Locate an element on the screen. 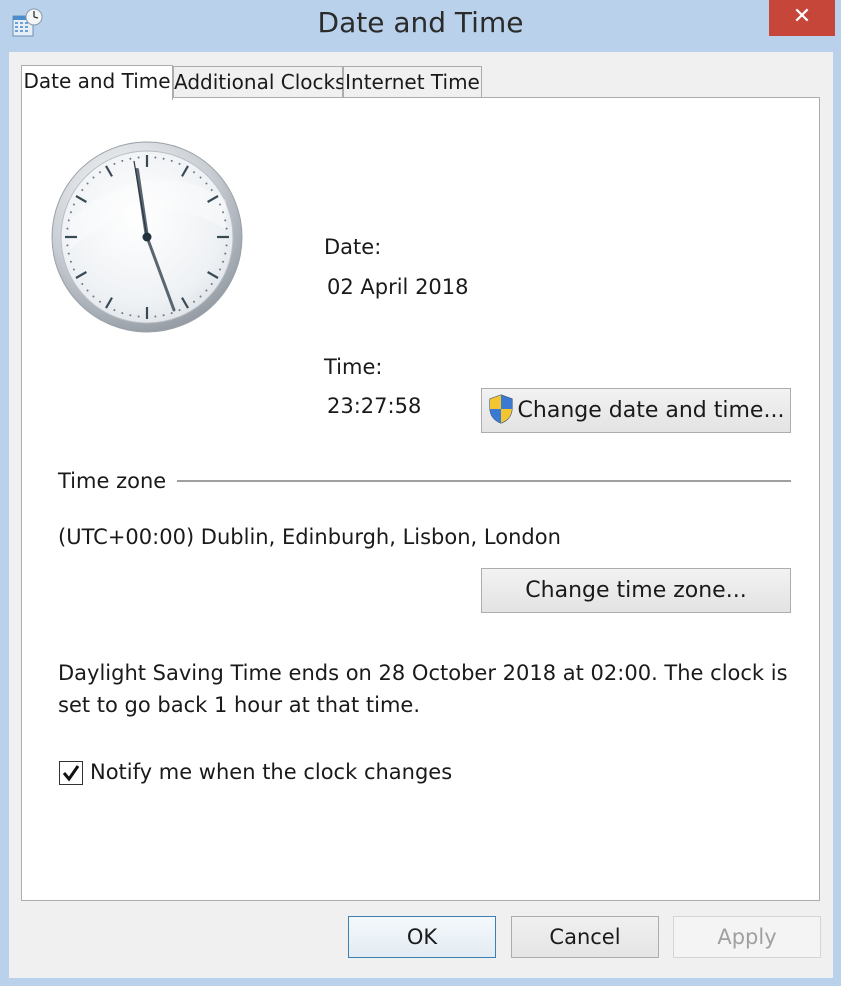  ok-button: OK is located at coordinates (422, 937).